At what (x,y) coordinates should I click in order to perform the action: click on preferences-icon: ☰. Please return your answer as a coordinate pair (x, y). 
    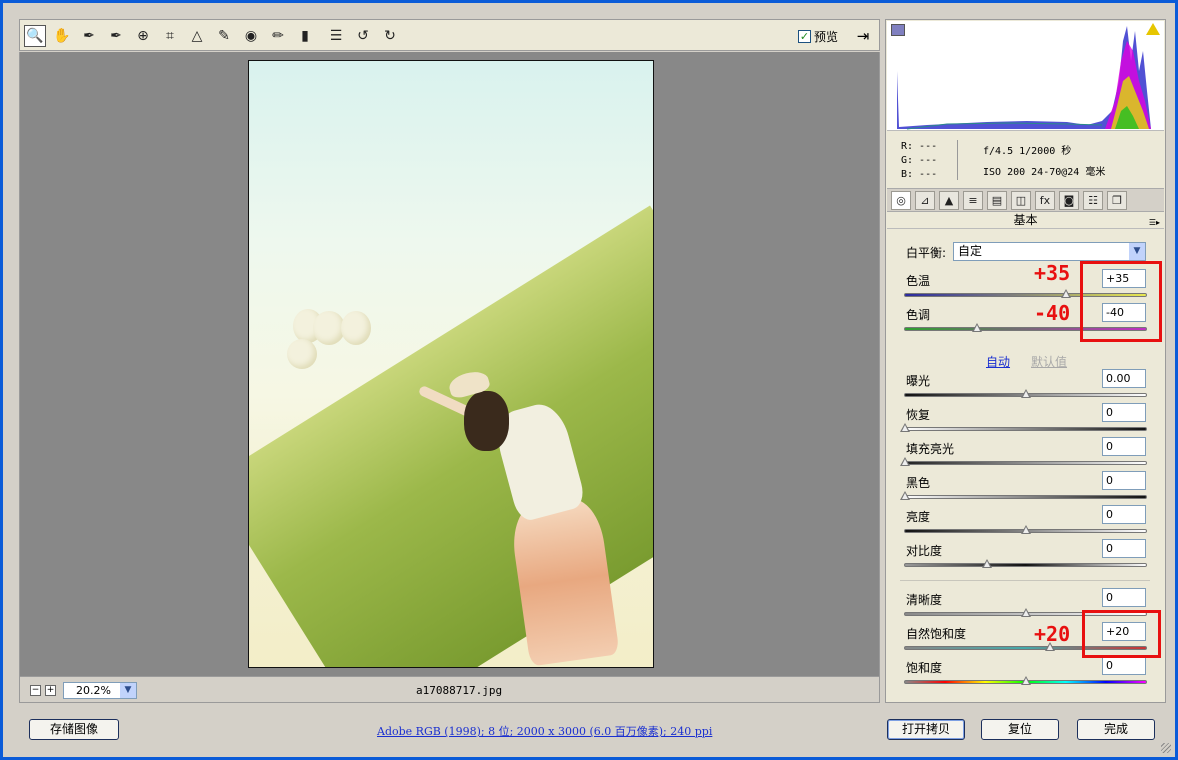
    Looking at the image, I should click on (336, 36).